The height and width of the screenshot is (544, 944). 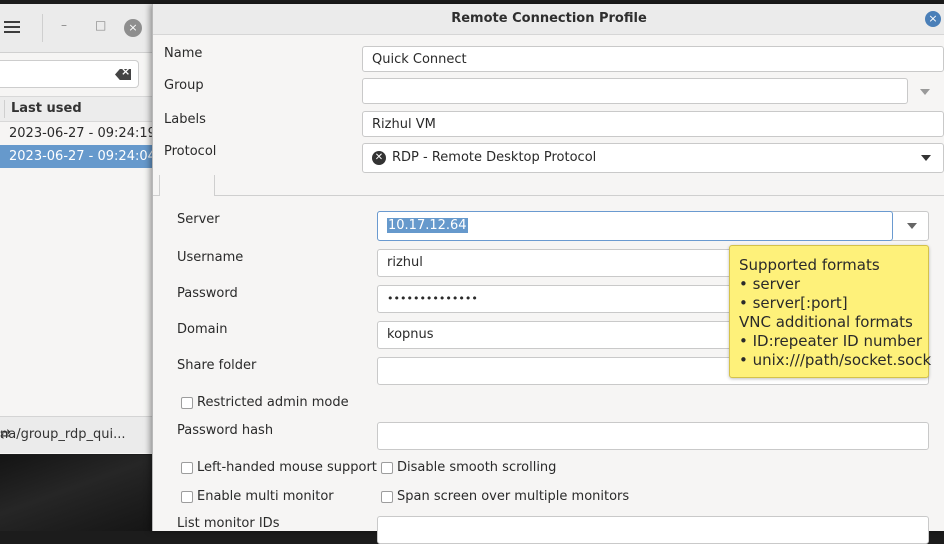 I want to click on server-value: 10.17.12.64, so click(x=427, y=225).